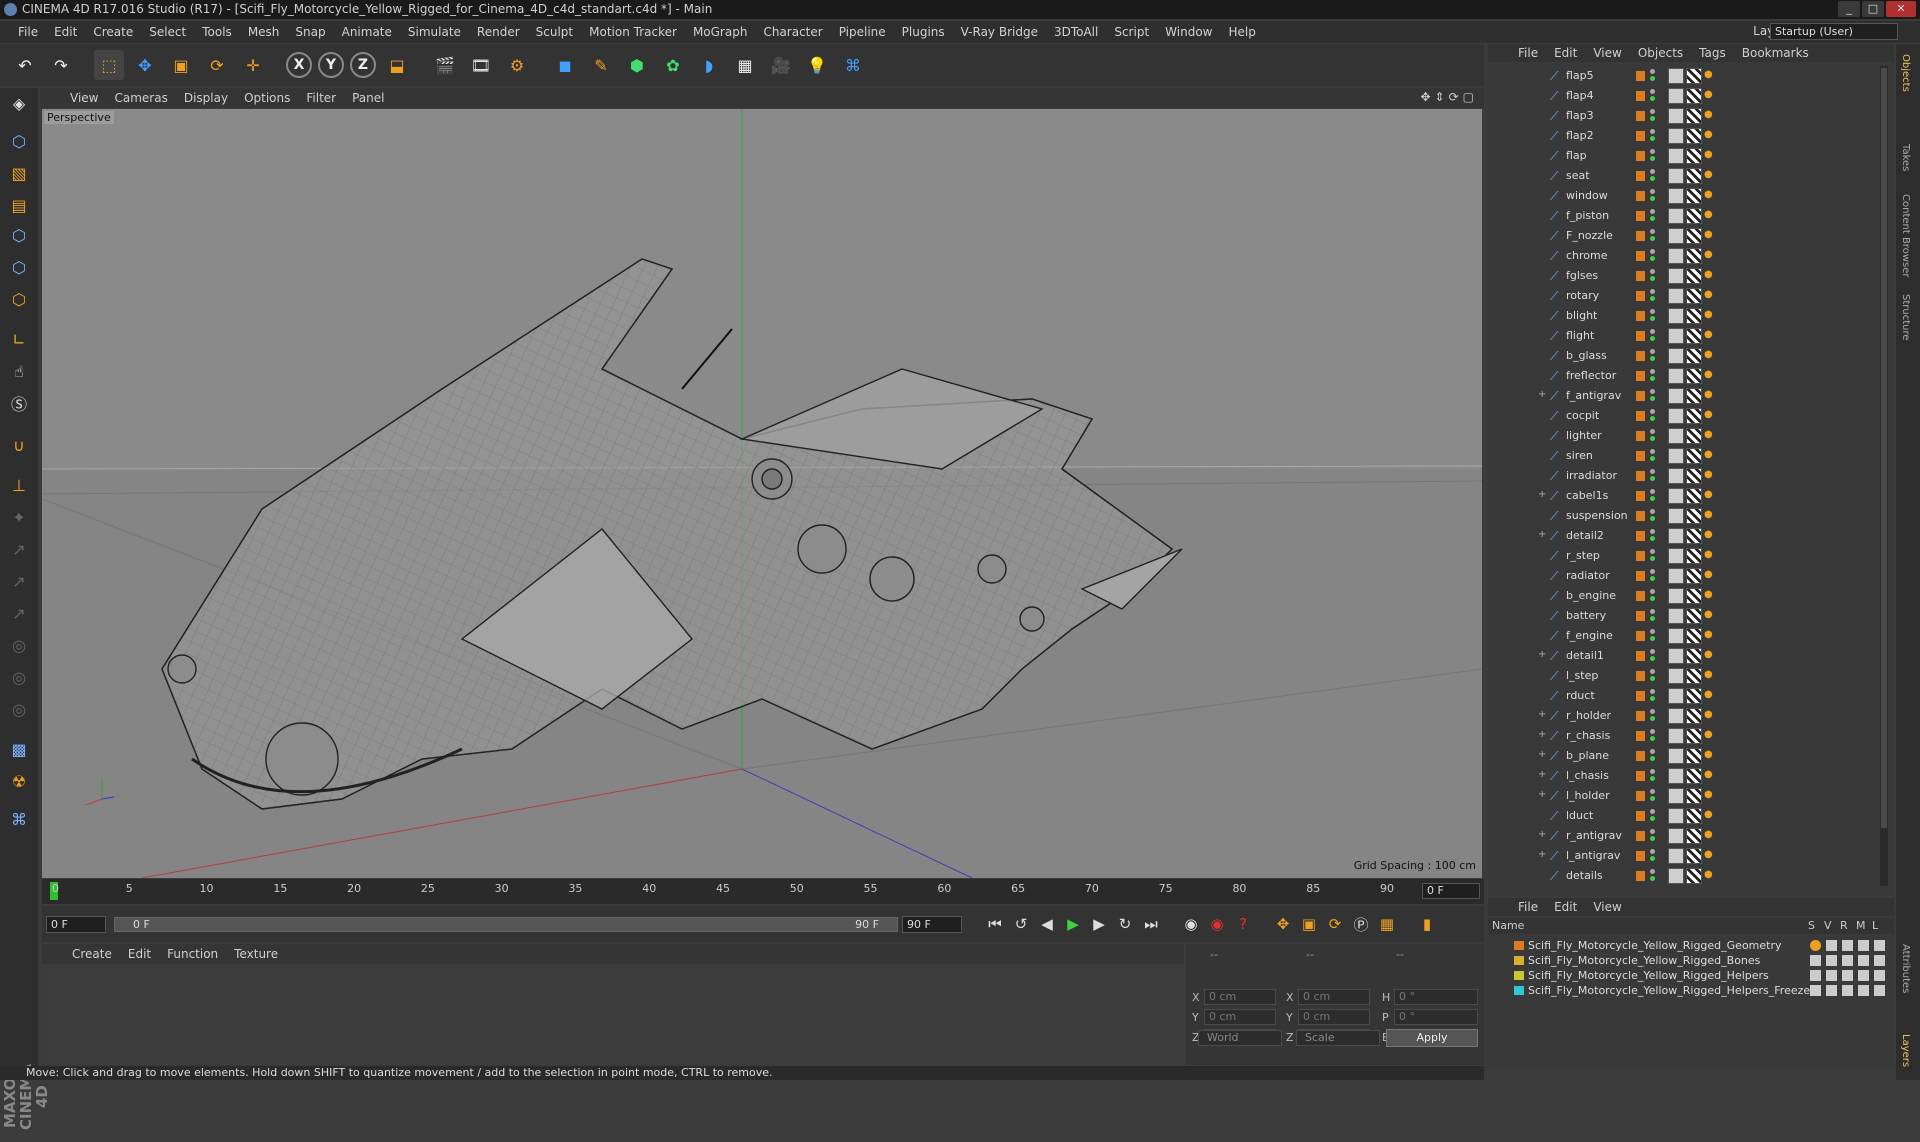 The width and height of the screenshot is (1920, 1142). What do you see at coordinates (995, 924) in the screenshot?
I see `goto-start-icon: ⏮` at bounding box center [995, 924].